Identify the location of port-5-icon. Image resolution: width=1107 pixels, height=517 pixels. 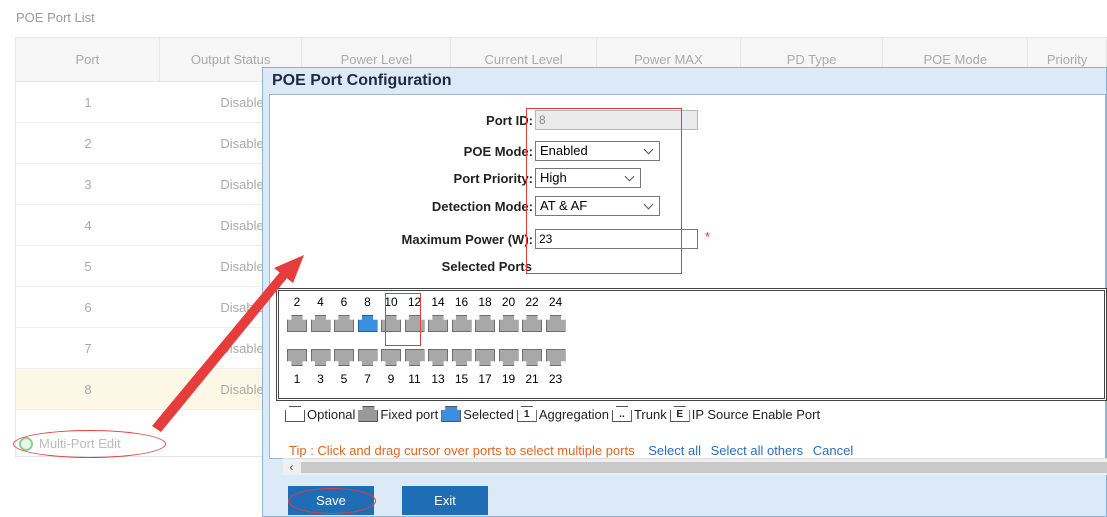
(344, 357).